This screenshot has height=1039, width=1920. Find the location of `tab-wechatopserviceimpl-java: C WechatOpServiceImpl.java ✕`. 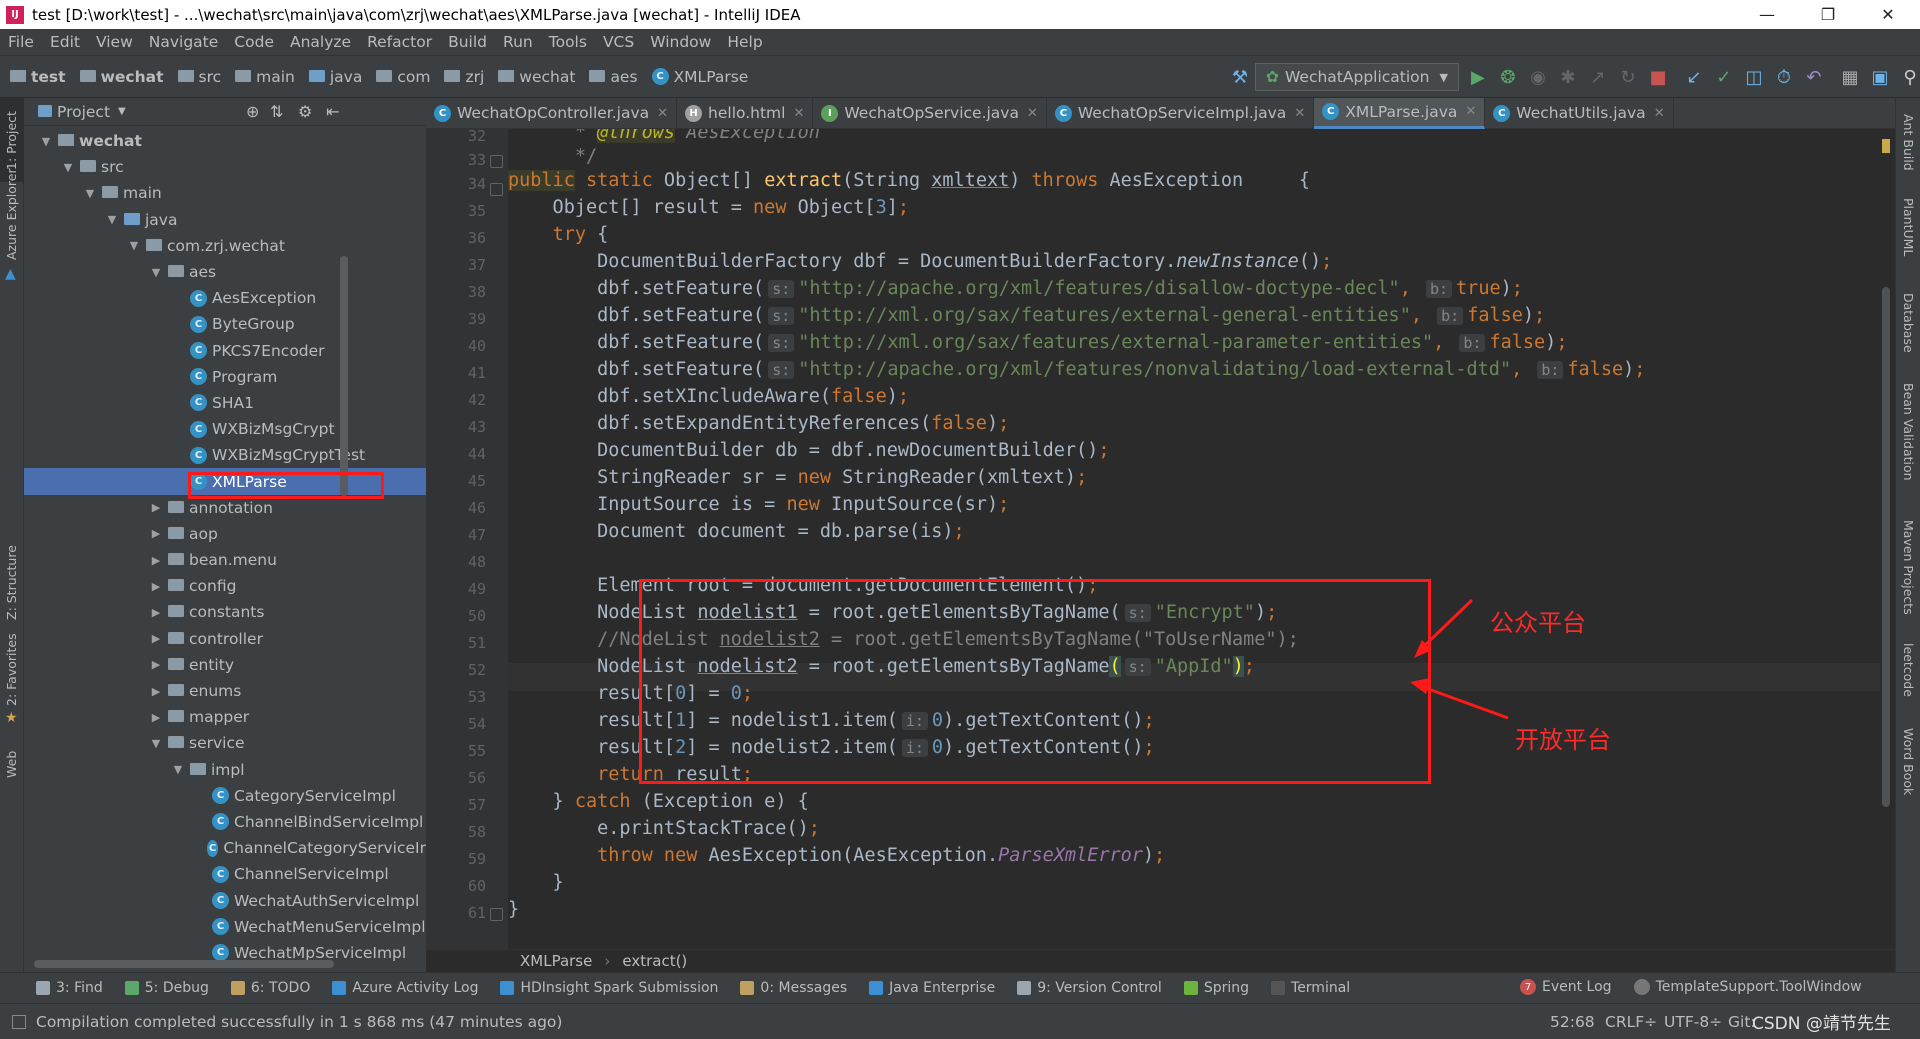

tab-wechatopserviceimpl-java: C WechatOpServiceImpl.java ✕ is located at coordinates (1181, 113).